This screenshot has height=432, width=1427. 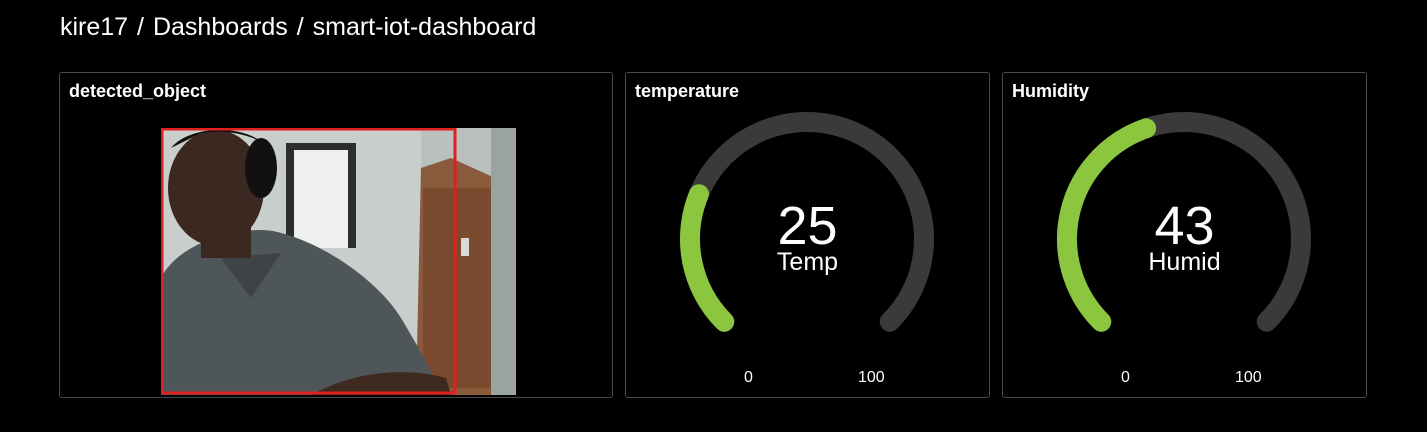 I want to click on breadcrumb-user-link: kire17, so click(x=94, y=27).